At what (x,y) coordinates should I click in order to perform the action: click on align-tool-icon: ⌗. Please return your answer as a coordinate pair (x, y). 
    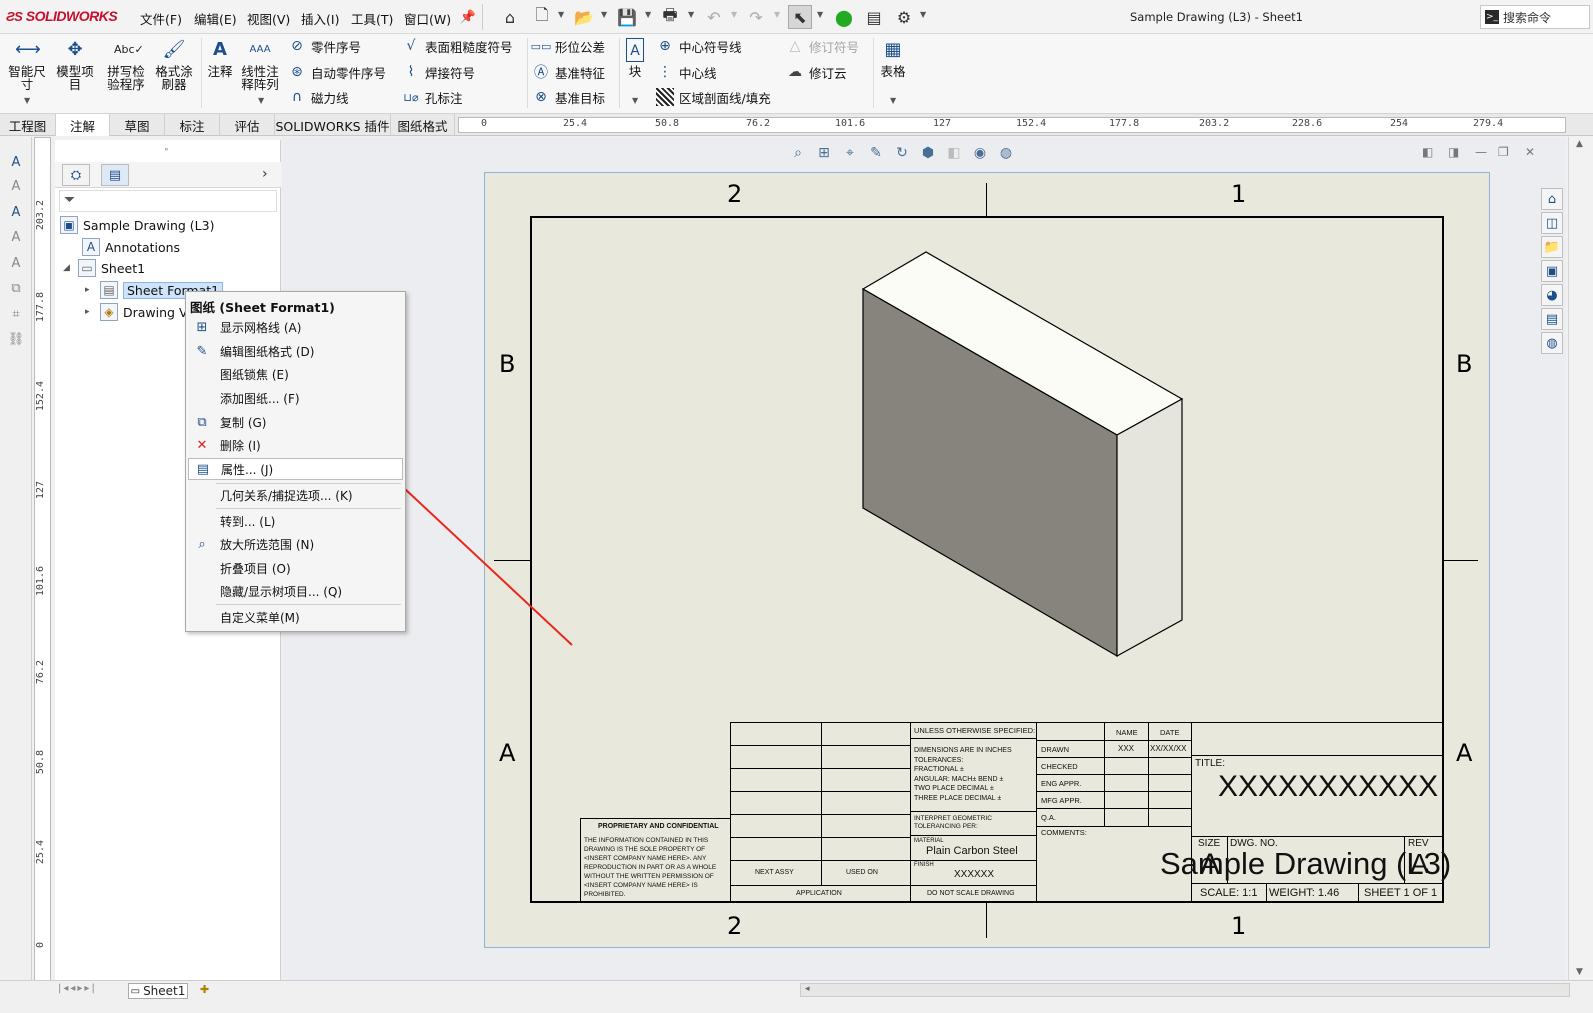
    Looking at the image, I should click on (16, 314).